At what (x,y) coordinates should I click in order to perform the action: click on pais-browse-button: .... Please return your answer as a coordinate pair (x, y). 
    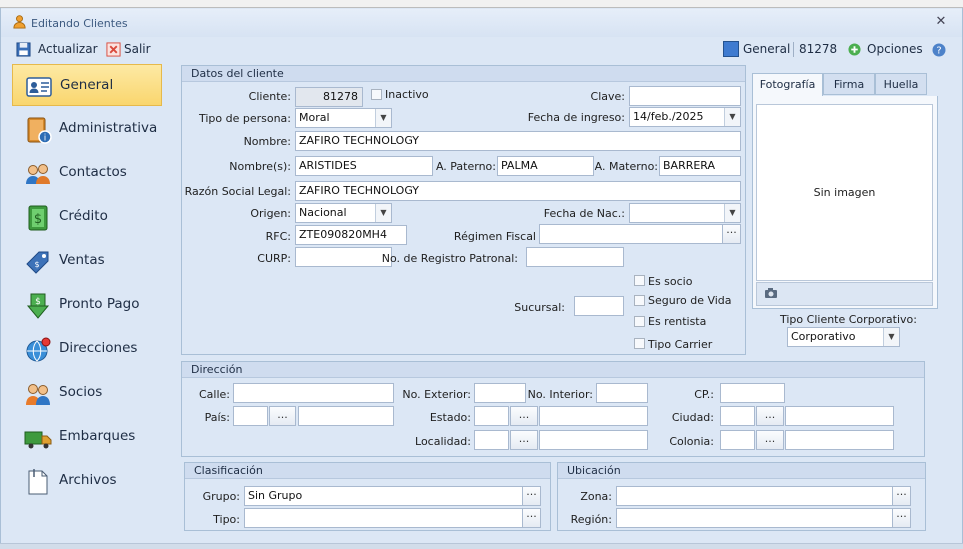
    Looking at the image, I should click on (282, 416).